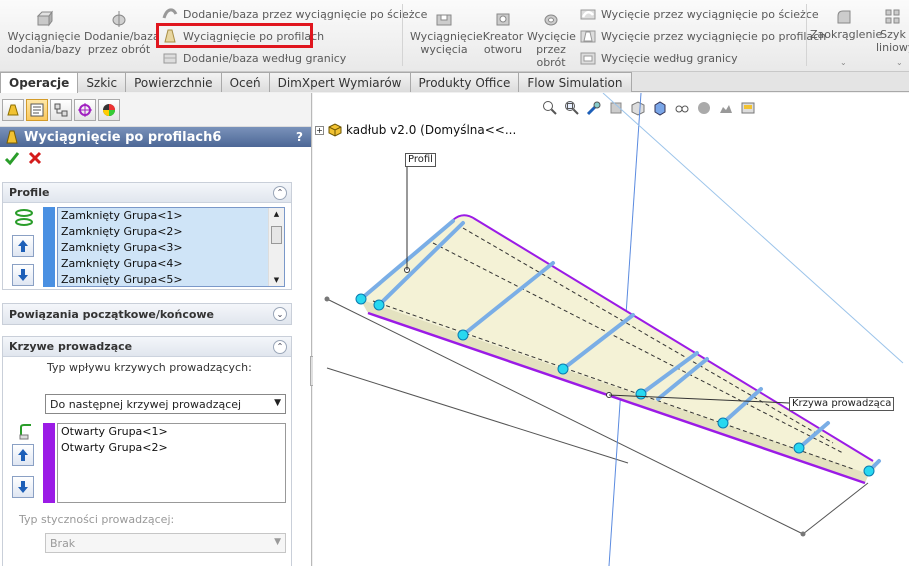  I want to click on hole-wizard-button: Kreator otworu, so click(503, 33).